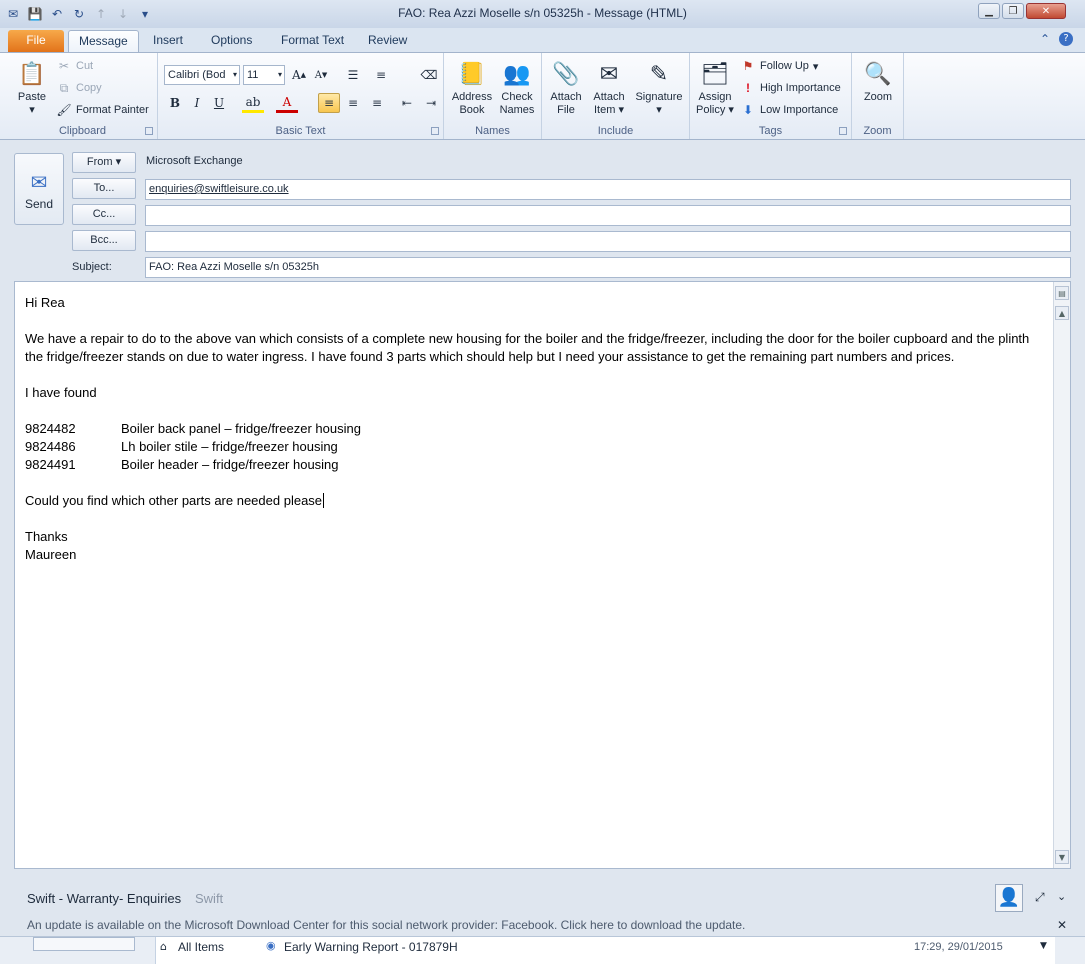 This screenshot has width=1085, height=964. What do you see at coordinates (32, 73) in the screenshot?
I see `clipboard-icon: 📋` at bounding box center [32, 73].